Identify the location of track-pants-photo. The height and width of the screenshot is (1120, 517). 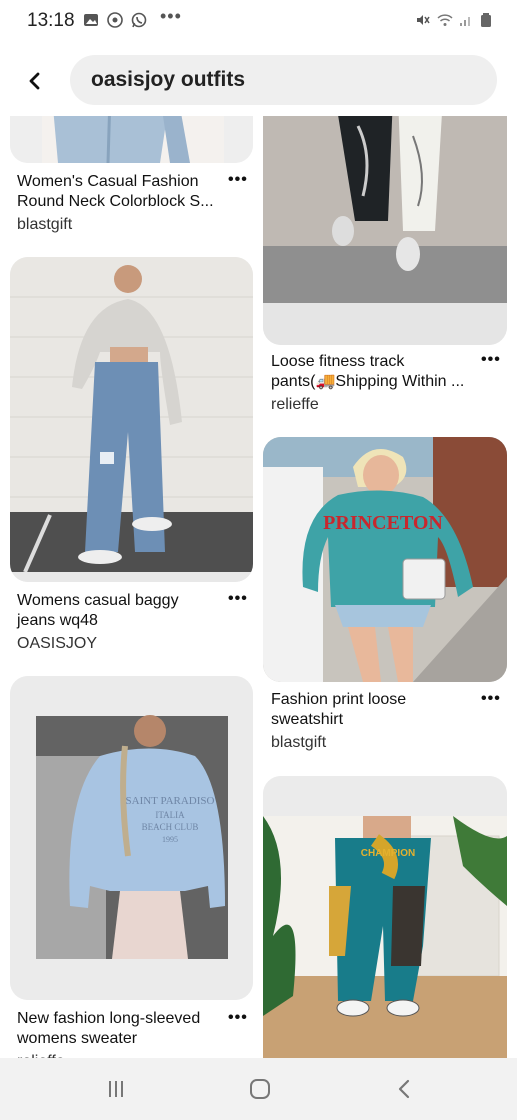
(385, 230).